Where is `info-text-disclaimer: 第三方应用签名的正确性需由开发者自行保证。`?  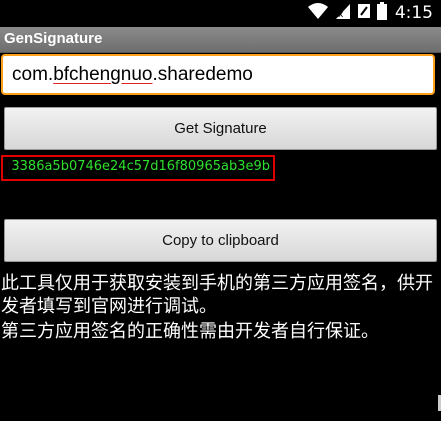 info-text-disclaimer: 第三方应用签名的正确性需由开发者自行保证。 is located at coordinates (190, 331).